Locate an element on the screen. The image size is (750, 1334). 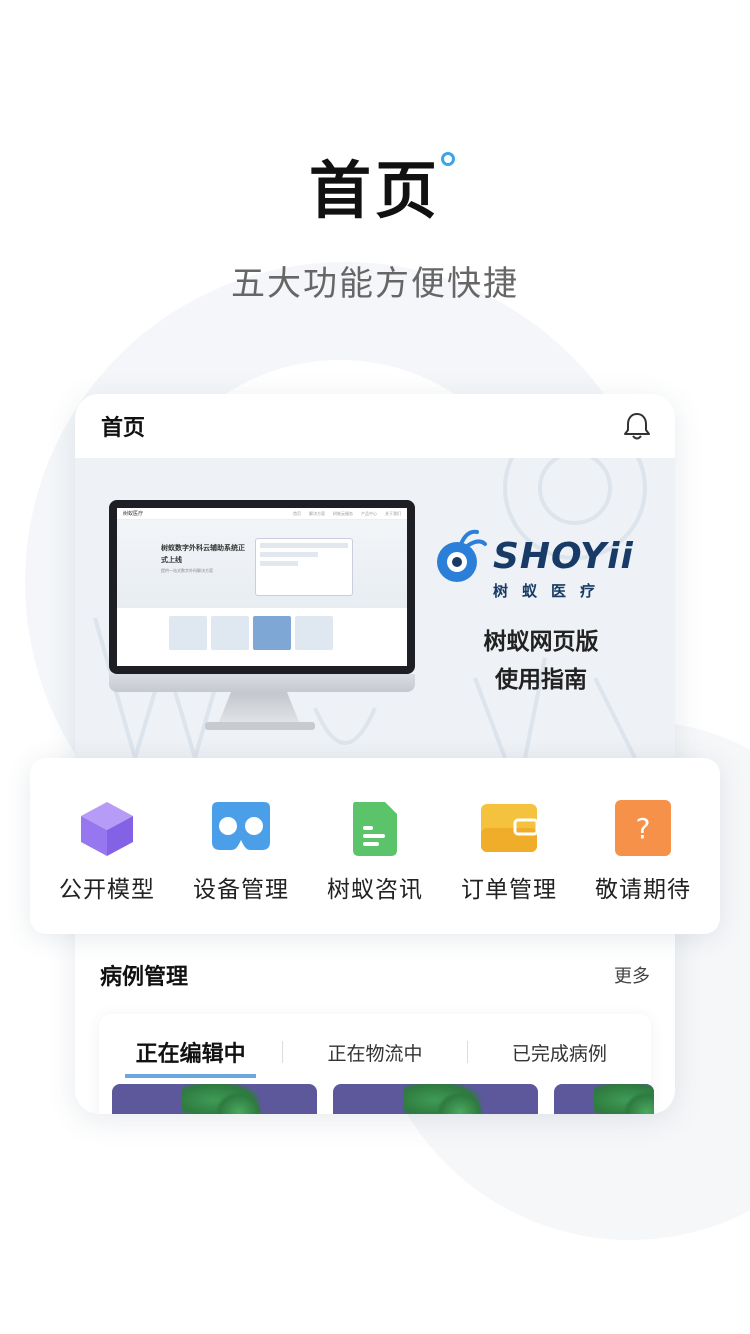
phone-page-title: 首页 is located at coordinates (123, 428).